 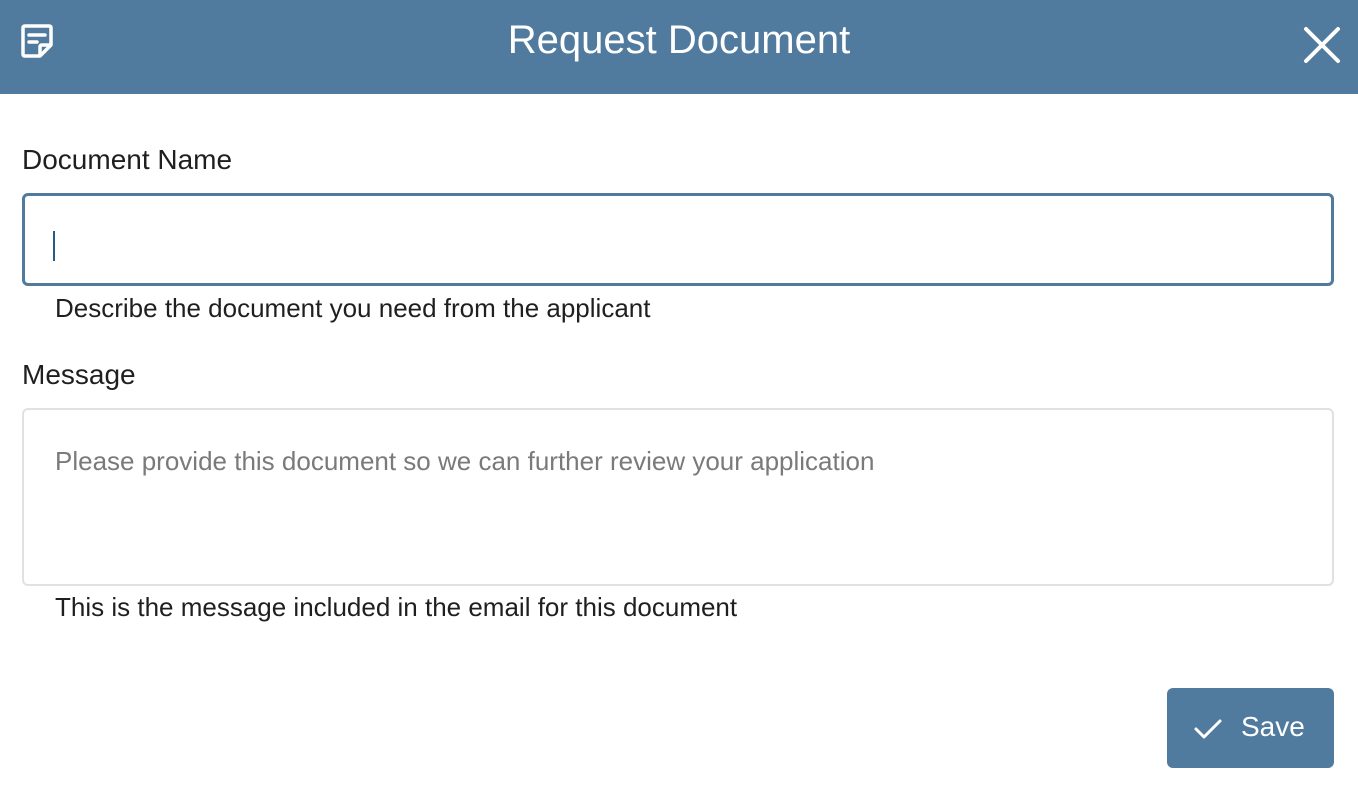 What do you see at coordinates (679, 40) in the screenshot?
I see `dialog-title: Request Document` at bounding box center [679, 40].